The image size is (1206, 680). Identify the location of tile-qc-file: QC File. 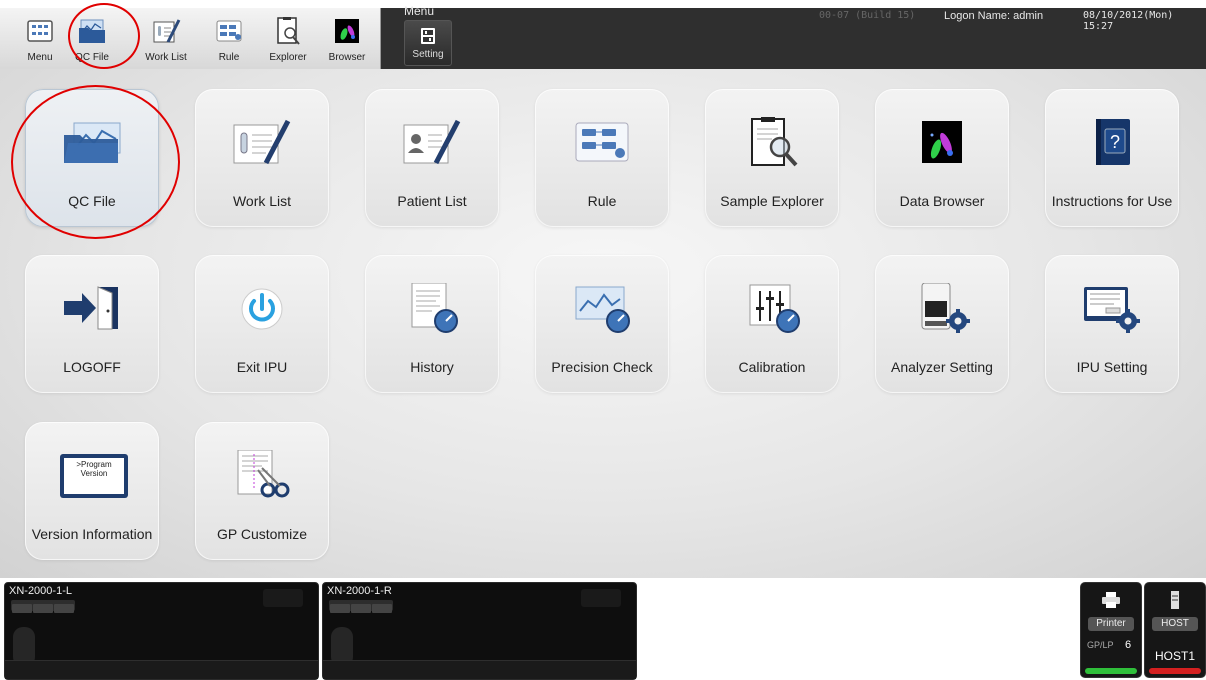
(92, 158).